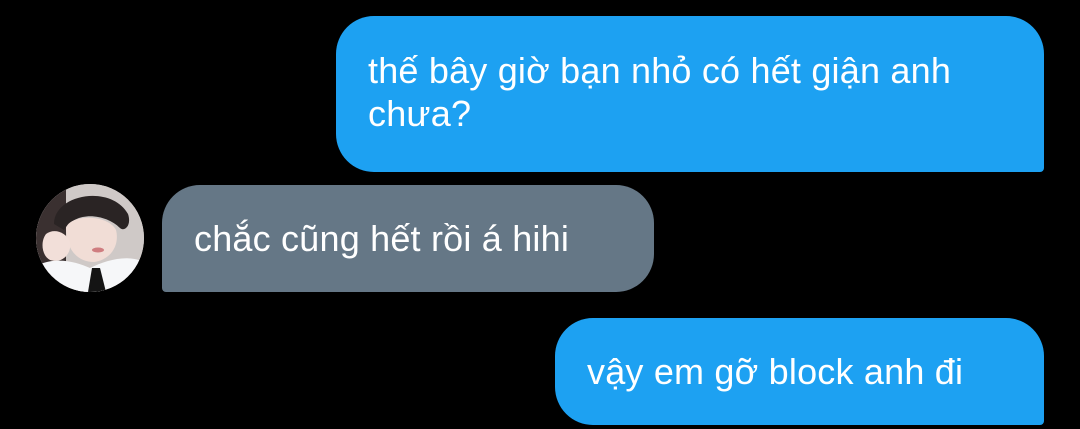 Image resolution: width=1080 pixels, height=429 pixels. Describe the element at coordinates (775, 371) in the screenshot. I see `message-text: vậy em gỡ block anh đi` at that location.